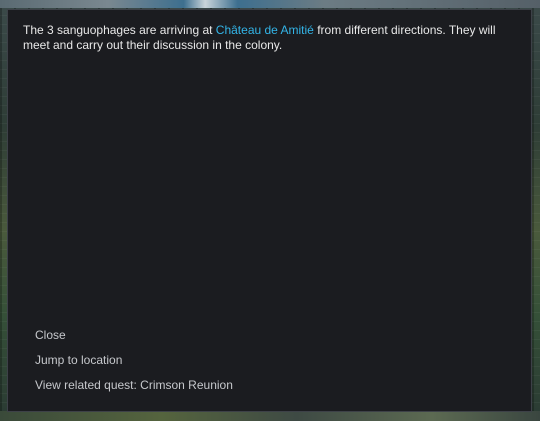 The height and width of the screenshot is (421, 540). What do you see at coordinates (270, 416) in the screenshot?
I see `game-map-bottom-edge` at bounding box center [270, 416].